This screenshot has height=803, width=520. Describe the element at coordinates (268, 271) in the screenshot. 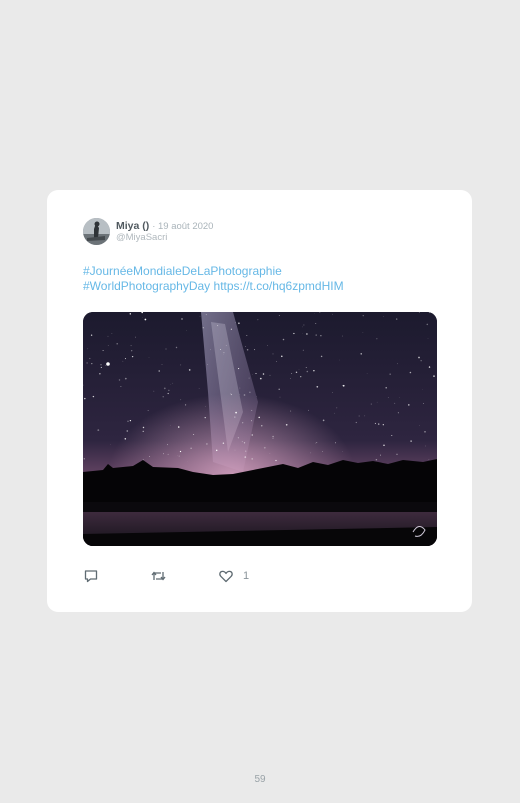

I see `hashtag-link: #JournéeMondialeDeLaPhotographie` at that location.